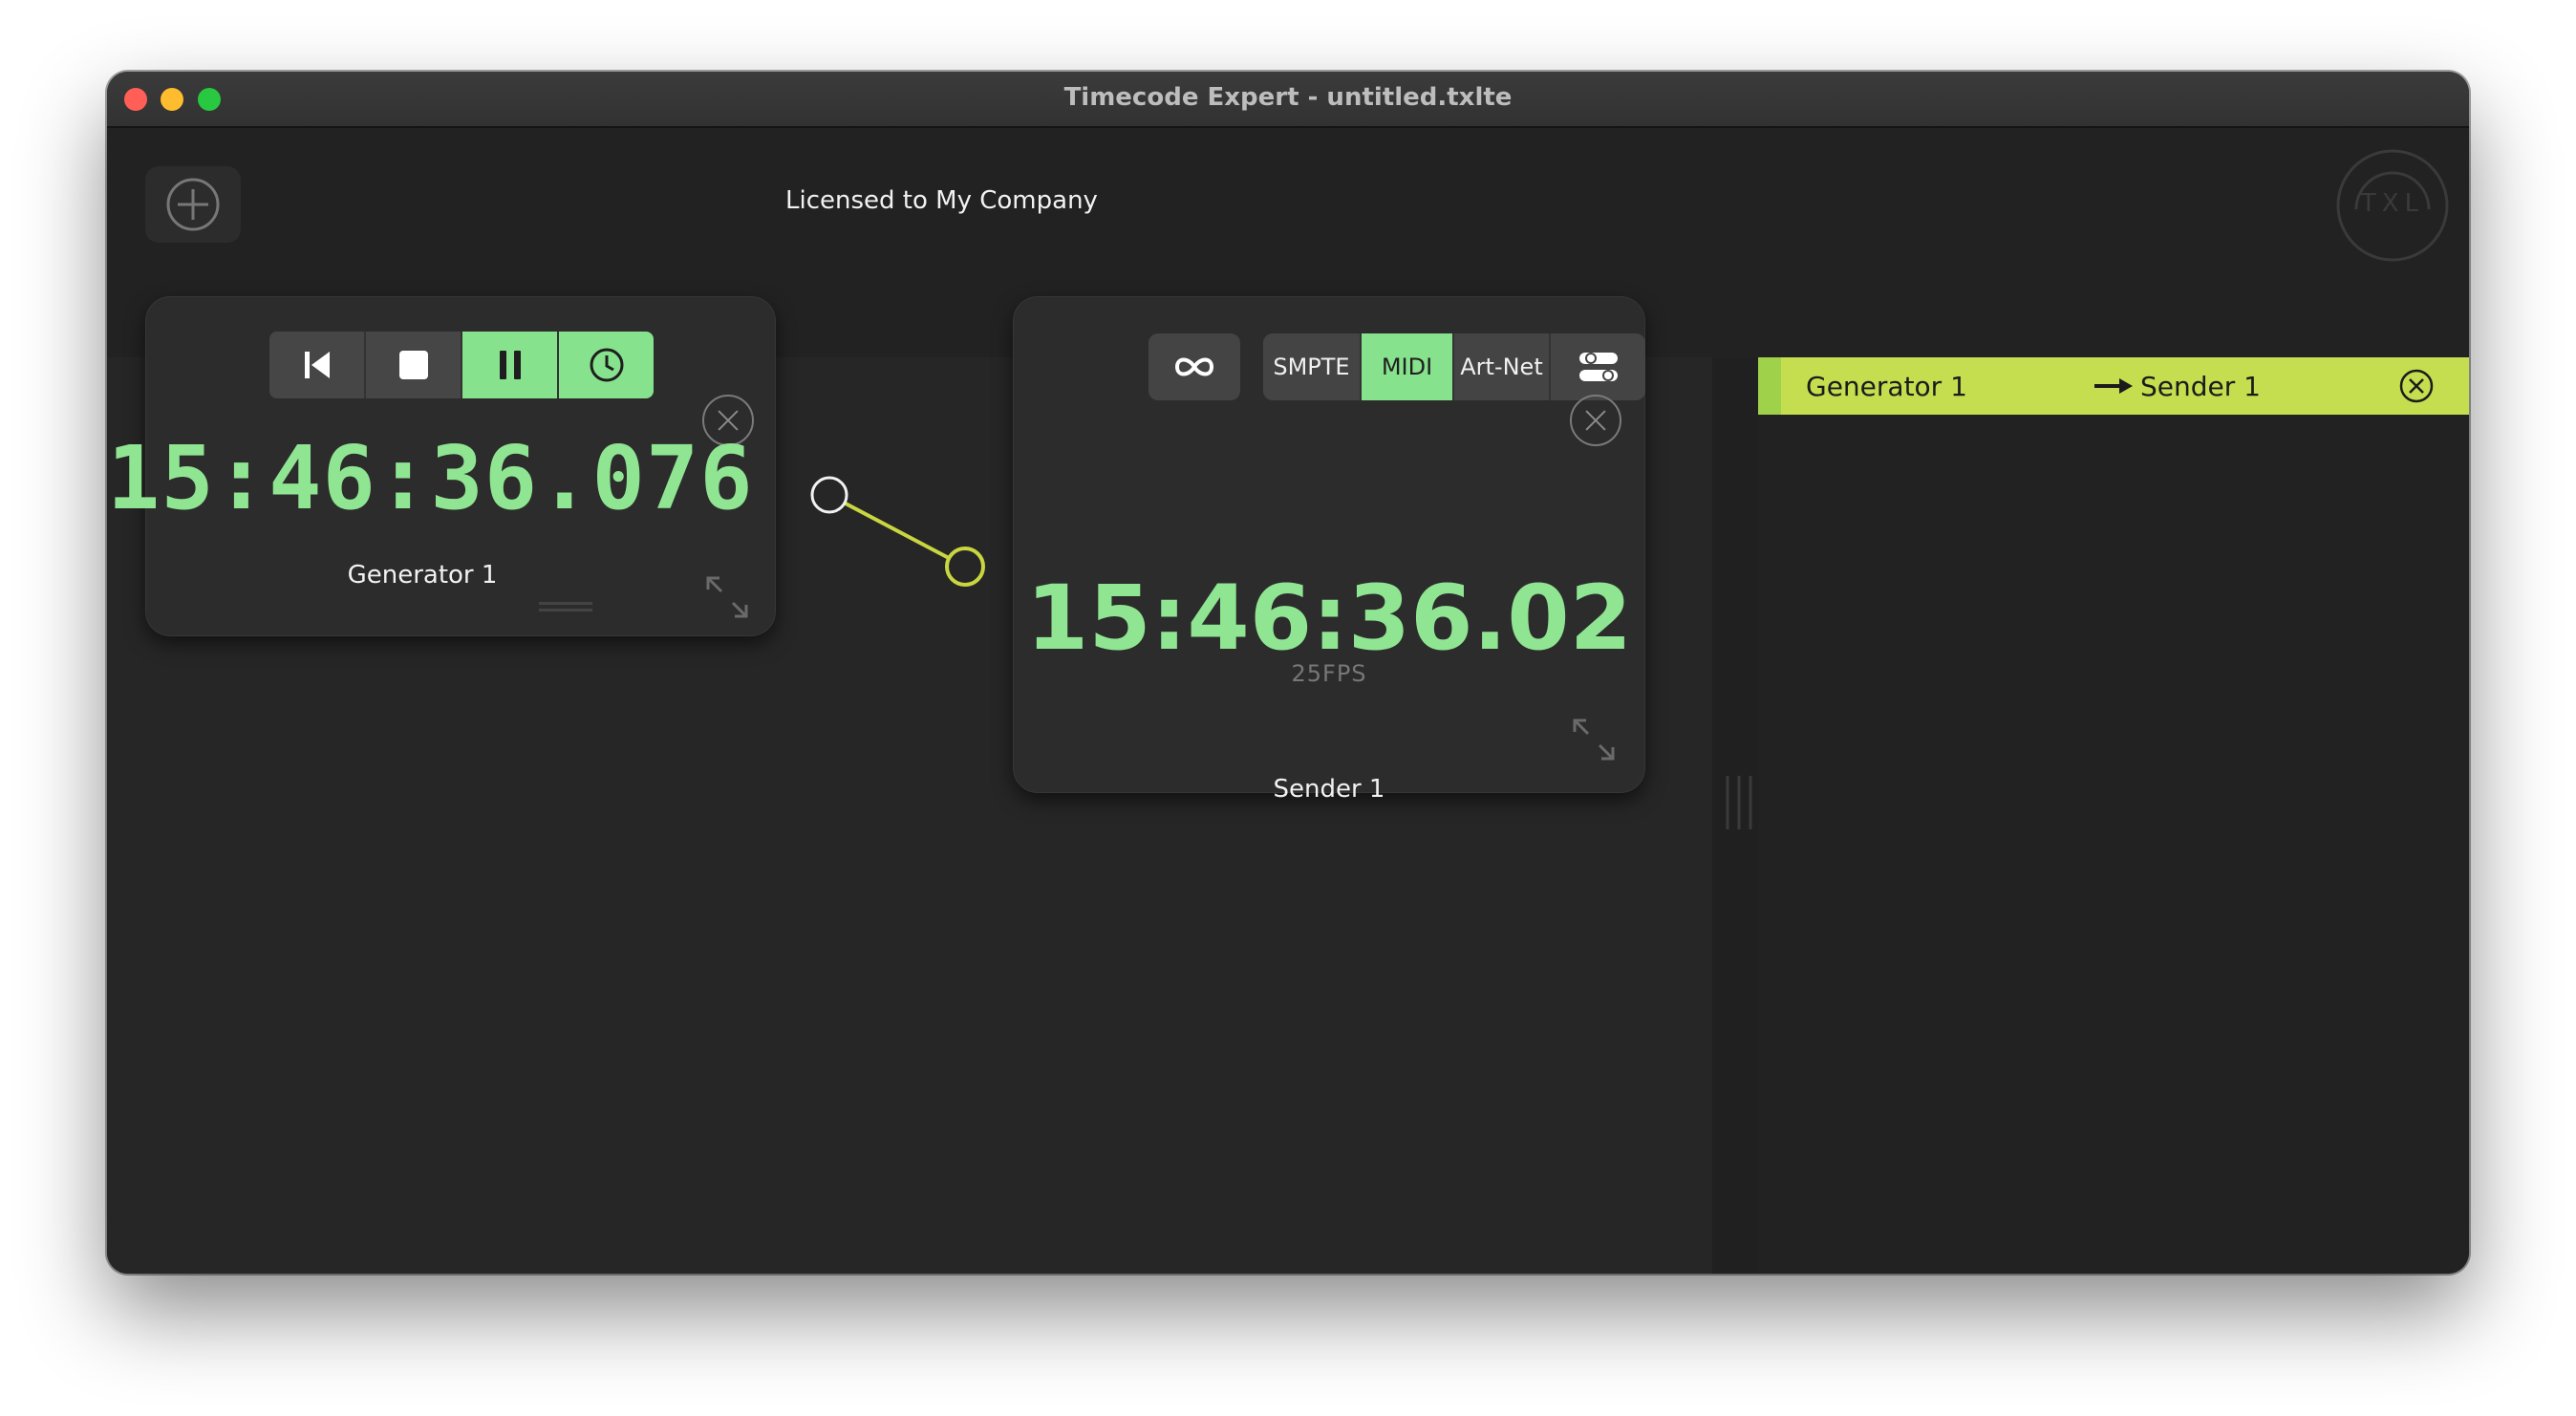 The image size is (2576, 1416). Describe the element at coordinates (1886, 387) in the screenshot. I see `route-source: Generator 1` at that location.